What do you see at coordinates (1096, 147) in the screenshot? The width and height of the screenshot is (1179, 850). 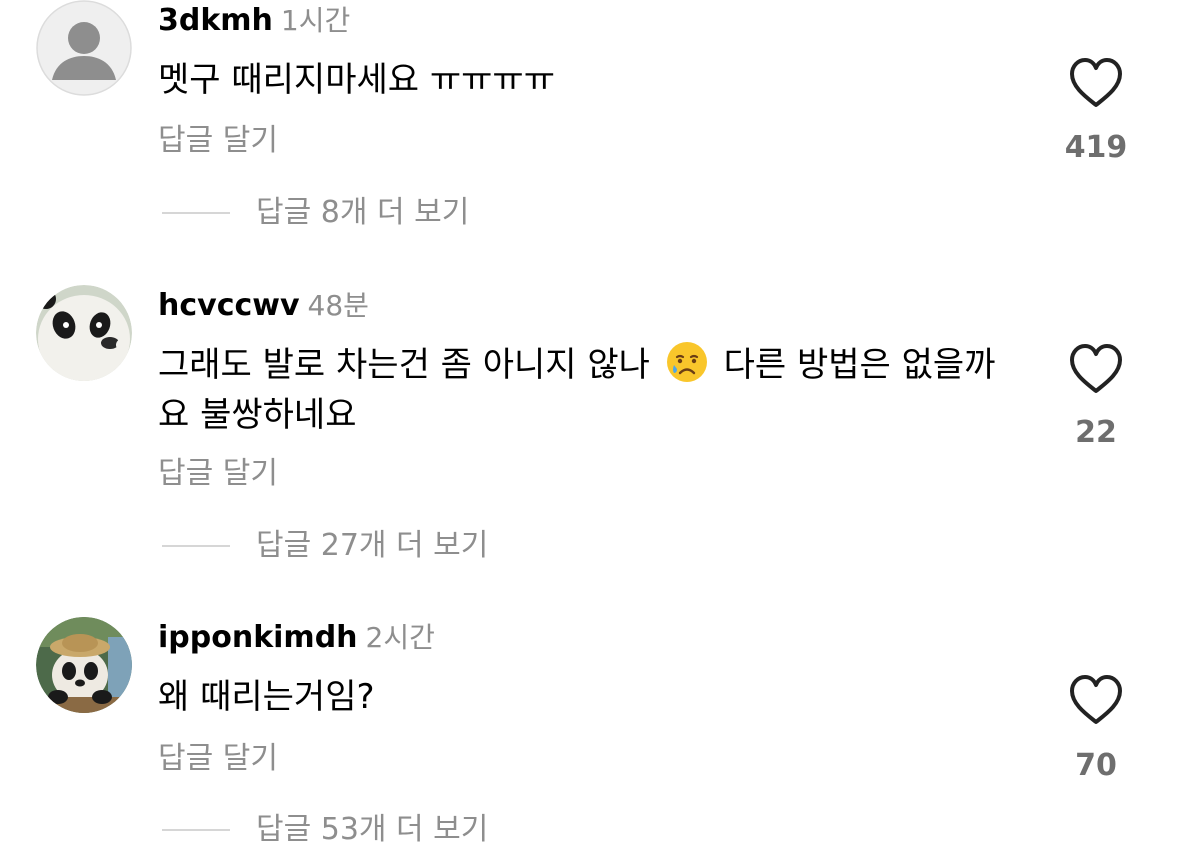 I see `like-count: 419` at bounding box center [1096, 147].